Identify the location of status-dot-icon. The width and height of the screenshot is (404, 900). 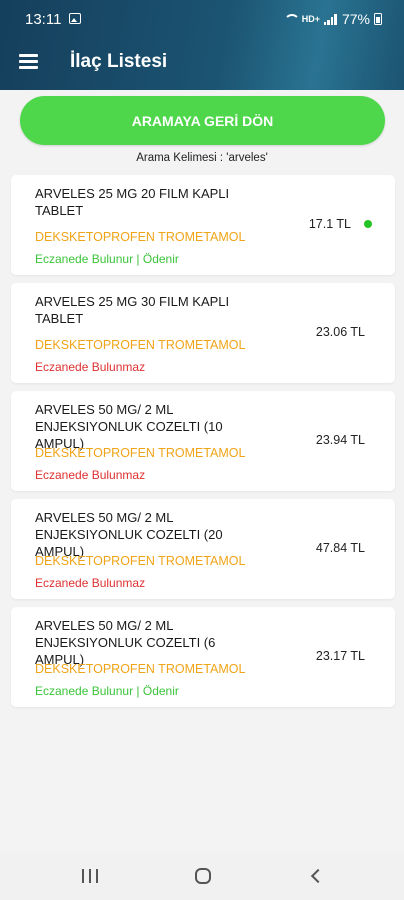
(368, 224).